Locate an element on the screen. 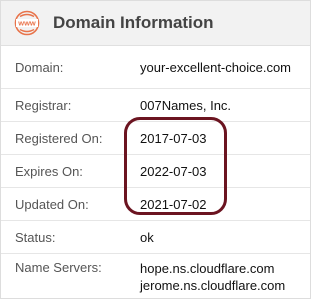 The width and height of the screenshot is (320, 299). row-label: Registered On: is located at coordinates (59, 138).